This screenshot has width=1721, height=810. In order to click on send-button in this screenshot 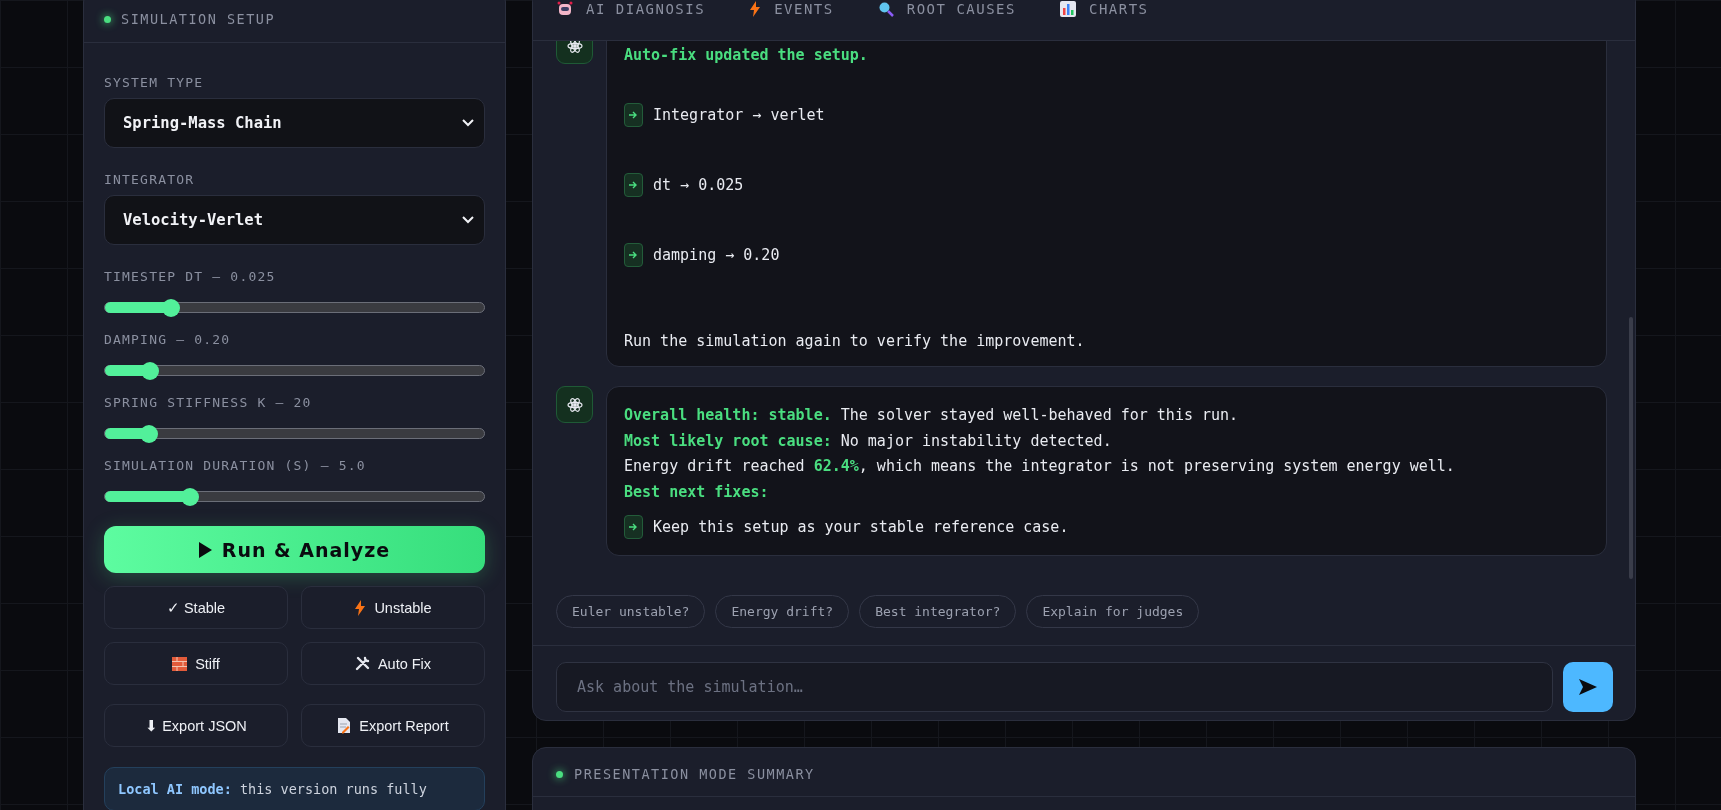, I will do `click(1588, 687)`.